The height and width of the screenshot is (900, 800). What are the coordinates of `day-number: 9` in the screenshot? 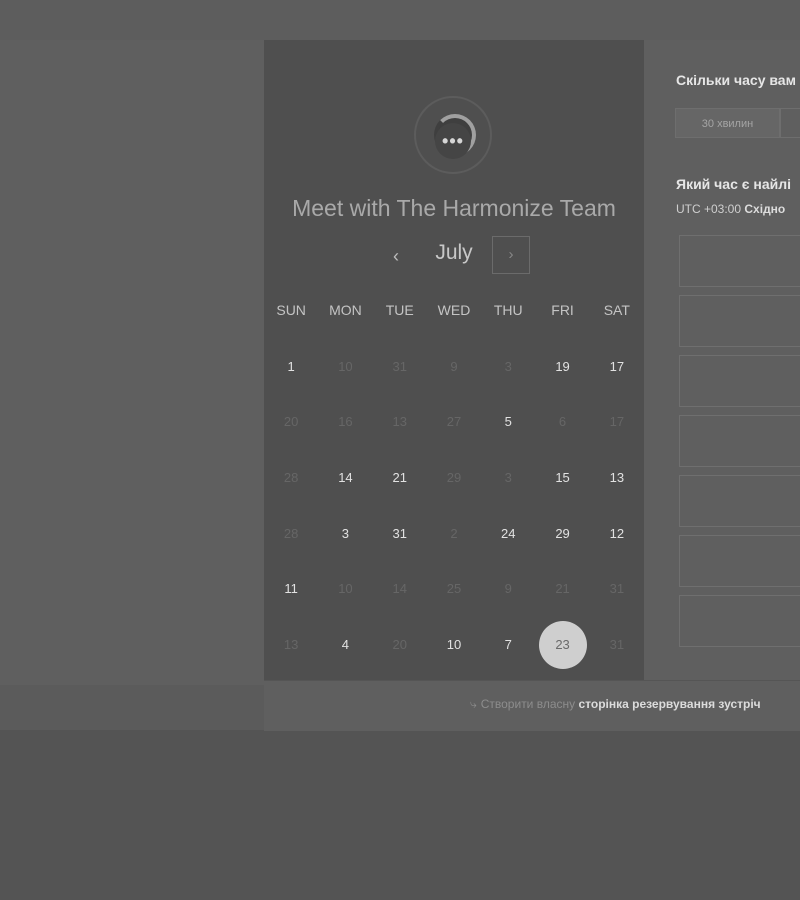 It's located at (508, 589).